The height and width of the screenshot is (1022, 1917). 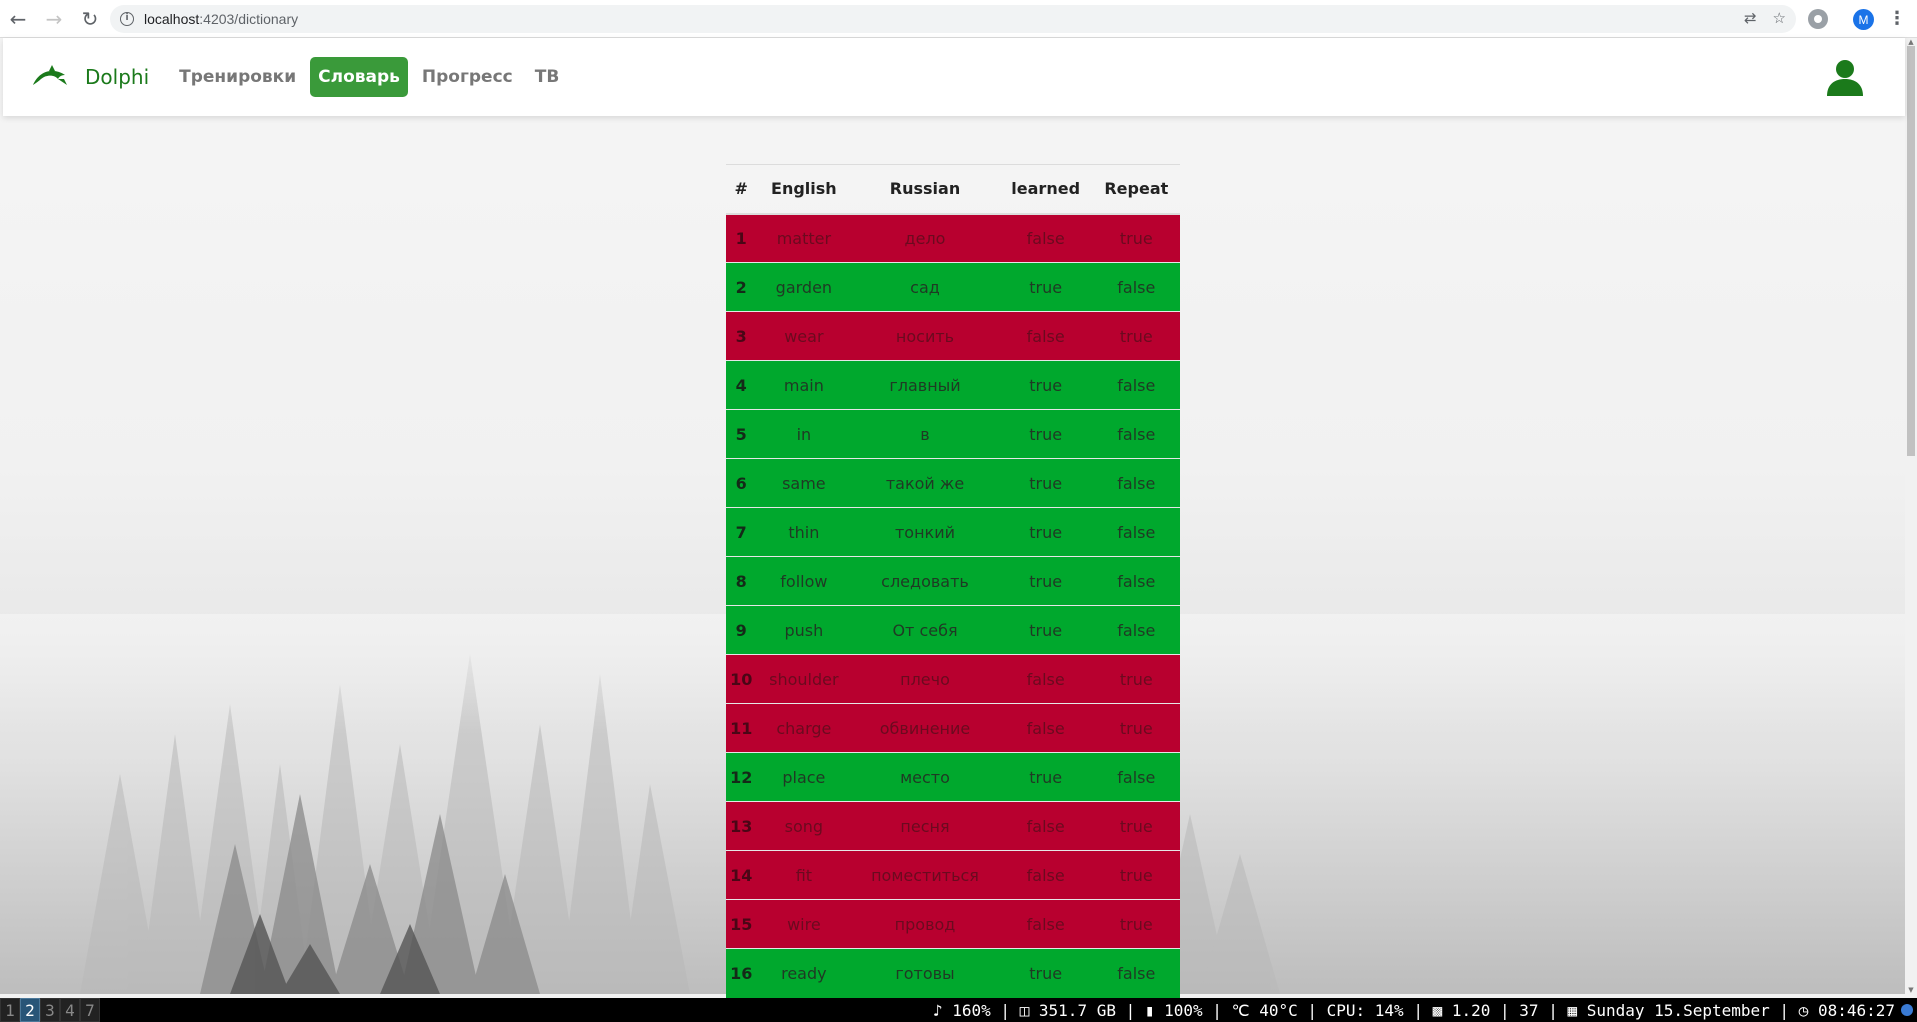 I want to click on table-row: 2 garden сад true false, so click(x=953, y=287).